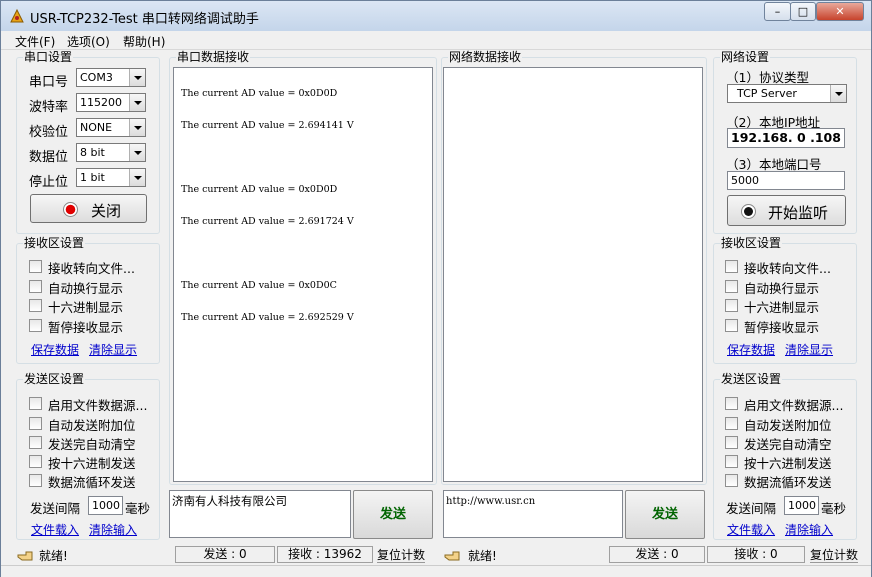  Describe the element at coordinates (393, 514) in the screenshot. I see `serial-send-button: 发送` at that location.